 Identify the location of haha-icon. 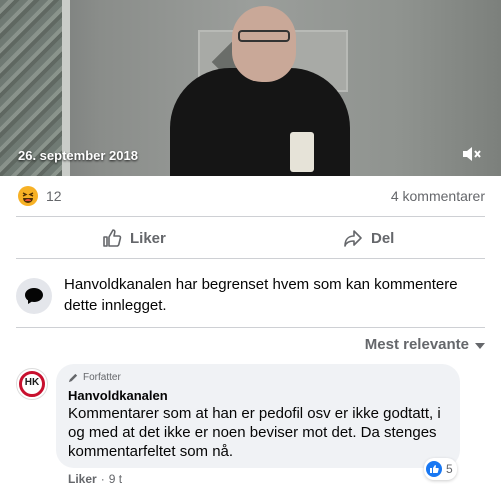
(28, 196).